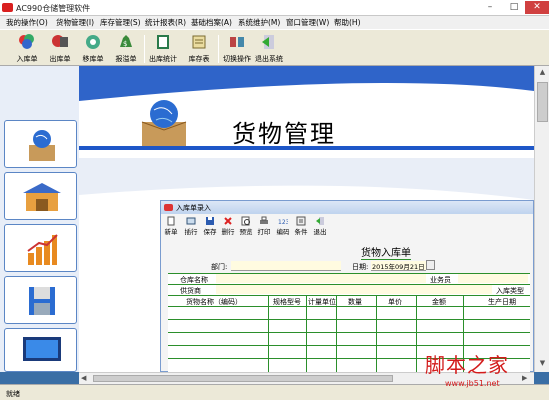  Describe the element at coordinates (75, 22) in the screenshot. I see `menu-goods-management: 货物管理(I)` at that location.